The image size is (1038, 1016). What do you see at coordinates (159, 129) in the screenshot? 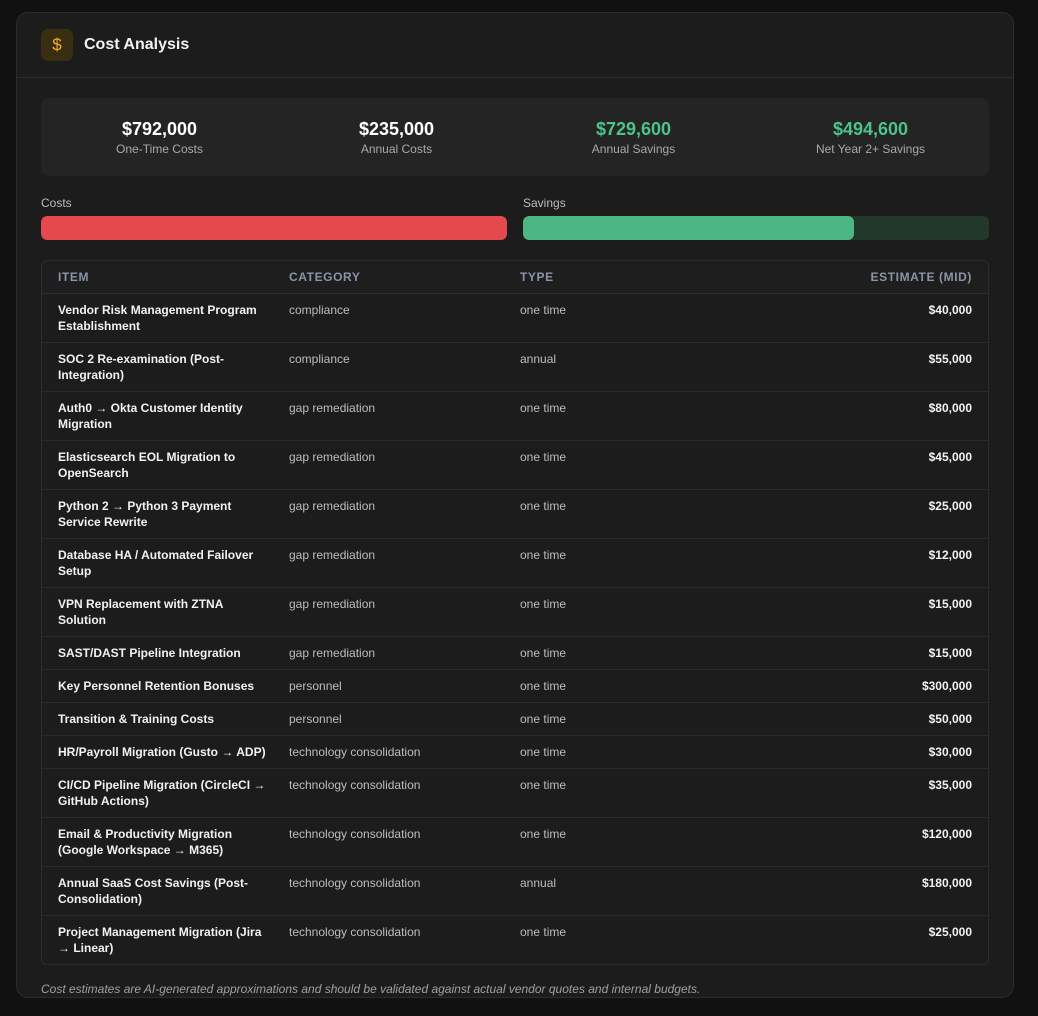
I see `stat-value: $792,000` at bounding box center [159, 129].